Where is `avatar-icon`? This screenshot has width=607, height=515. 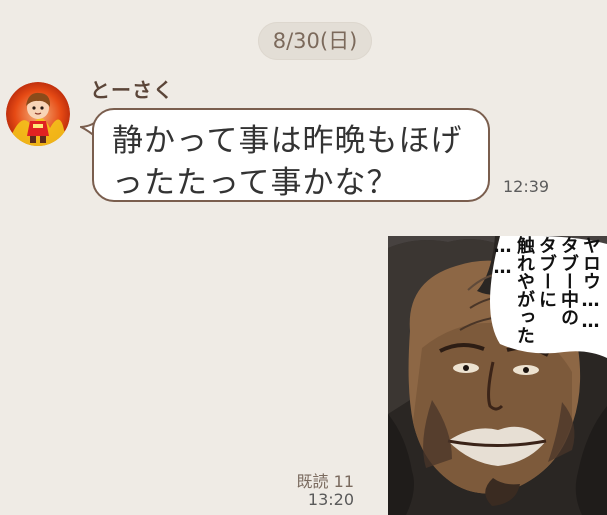 avatar-icon is located at coordinates (38, 114).